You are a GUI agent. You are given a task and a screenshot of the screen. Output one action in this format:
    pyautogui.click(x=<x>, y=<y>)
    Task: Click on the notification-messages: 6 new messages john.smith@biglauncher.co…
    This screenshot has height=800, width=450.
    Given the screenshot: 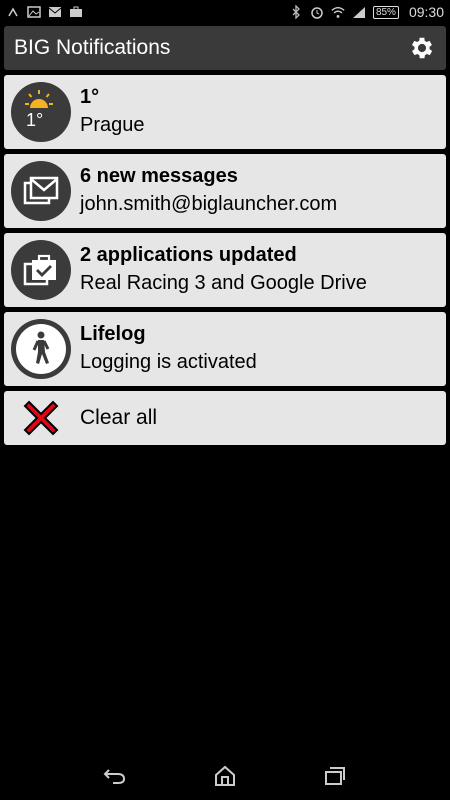 What is the action you would take?
    pyautogui.click(x=225, y=191)
    